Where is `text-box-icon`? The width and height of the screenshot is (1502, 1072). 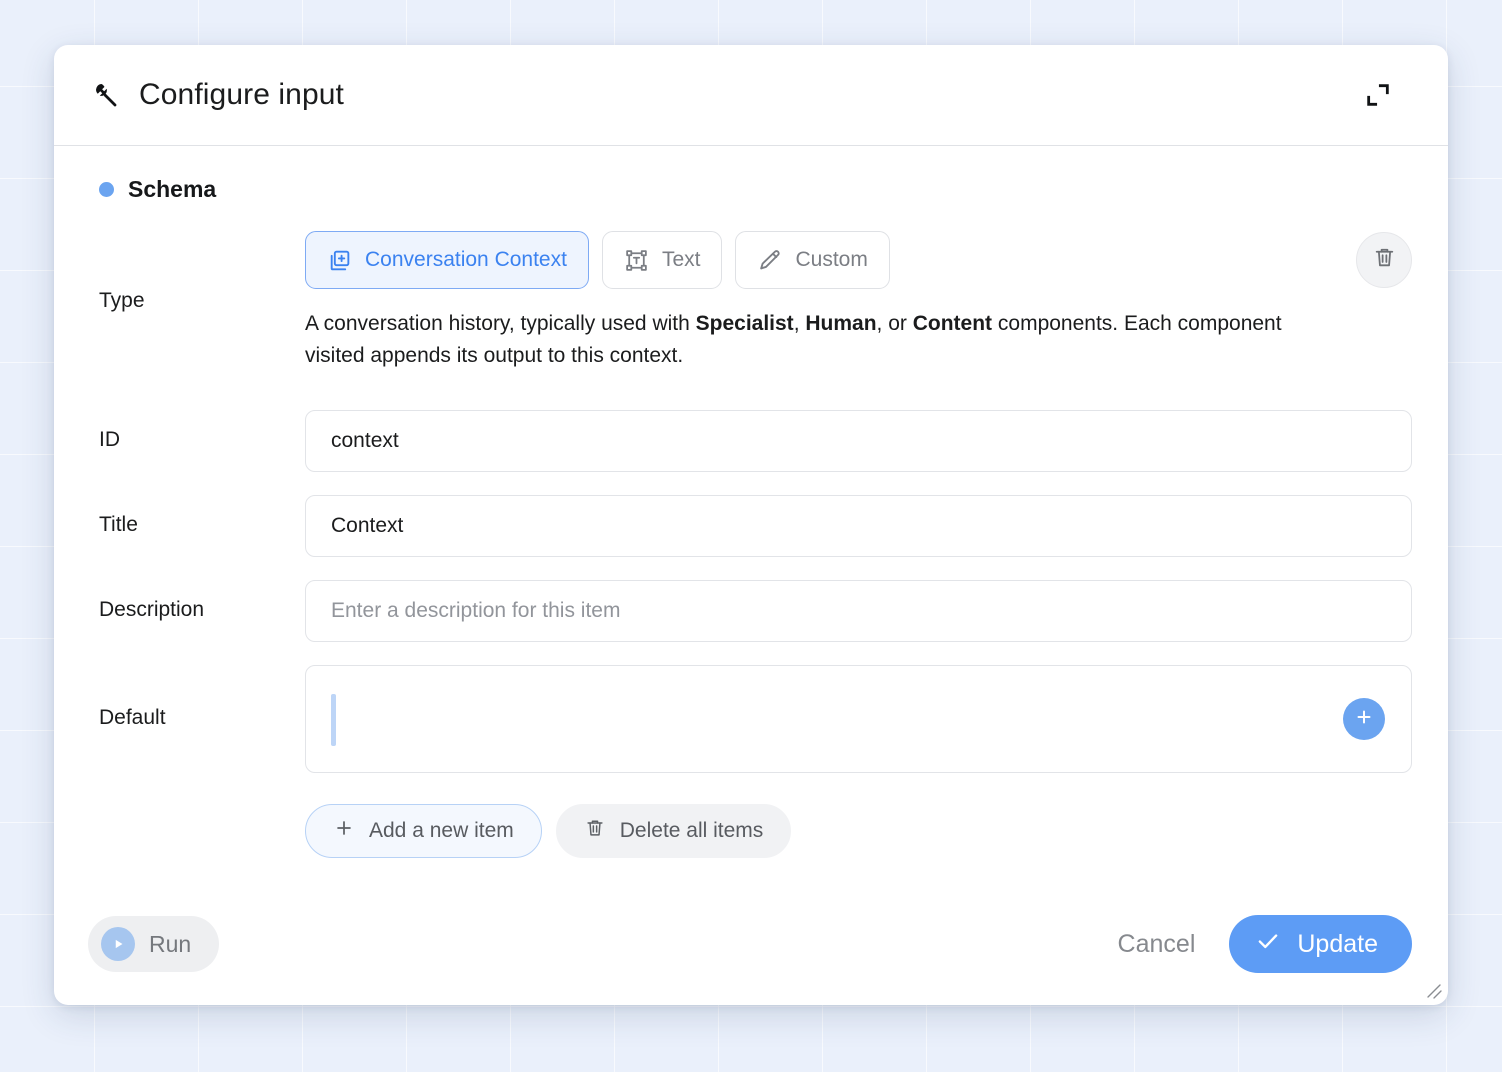 text-box-icon is located at coordinates (636, 260).